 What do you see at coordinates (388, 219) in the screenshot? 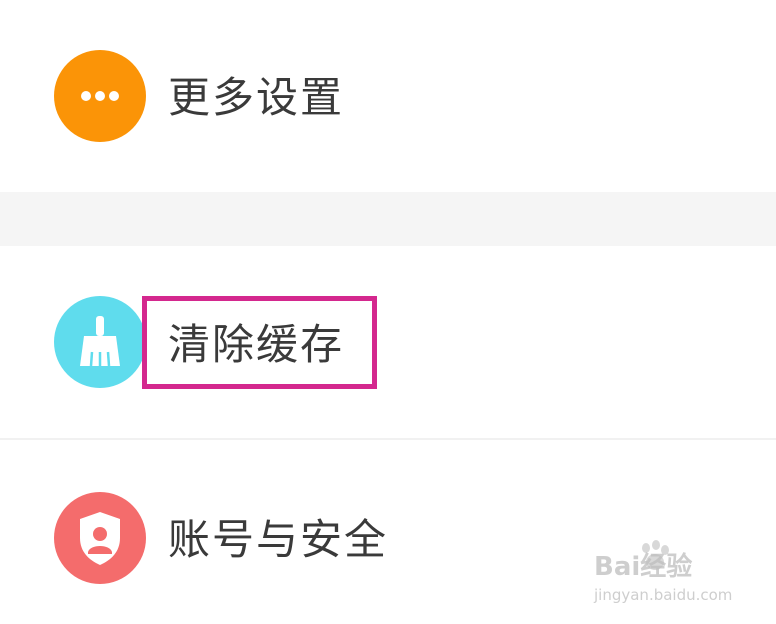
I see `section-gap` at bounding box center [388, 219].